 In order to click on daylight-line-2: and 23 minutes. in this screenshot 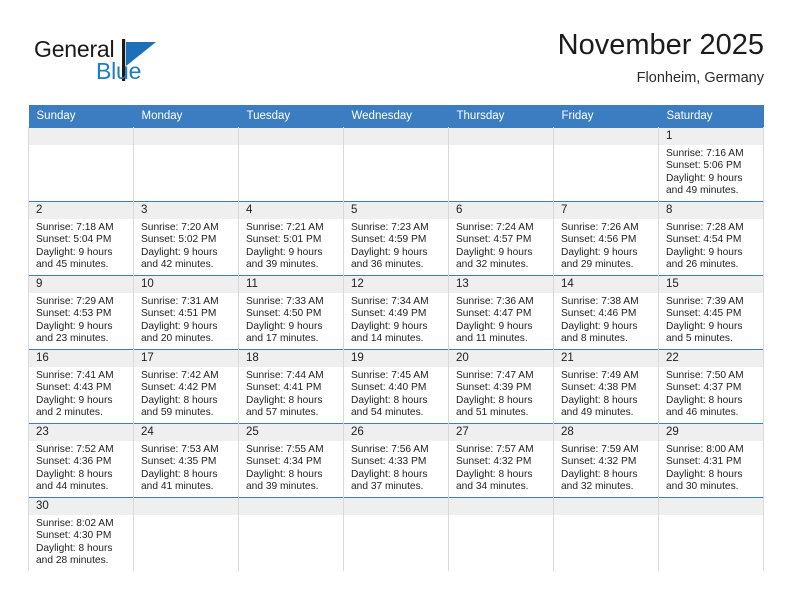, I will do `click(72, 339)`.